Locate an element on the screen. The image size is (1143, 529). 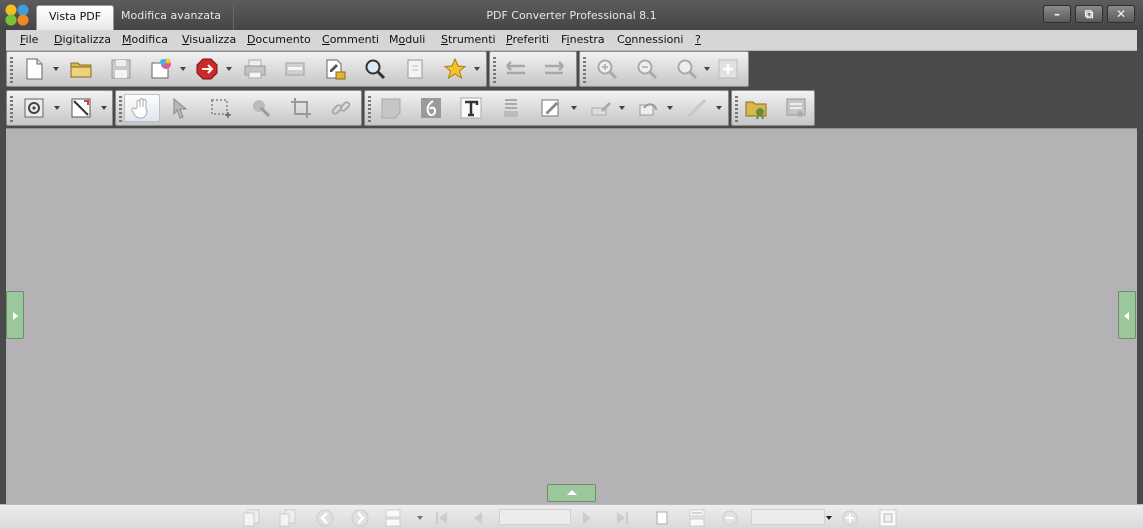
zoom-level-dropdown-icon is located at coordinates (829, 518).